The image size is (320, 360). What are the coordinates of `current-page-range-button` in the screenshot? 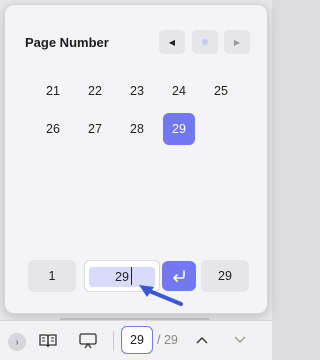 It's located at (205, 42).